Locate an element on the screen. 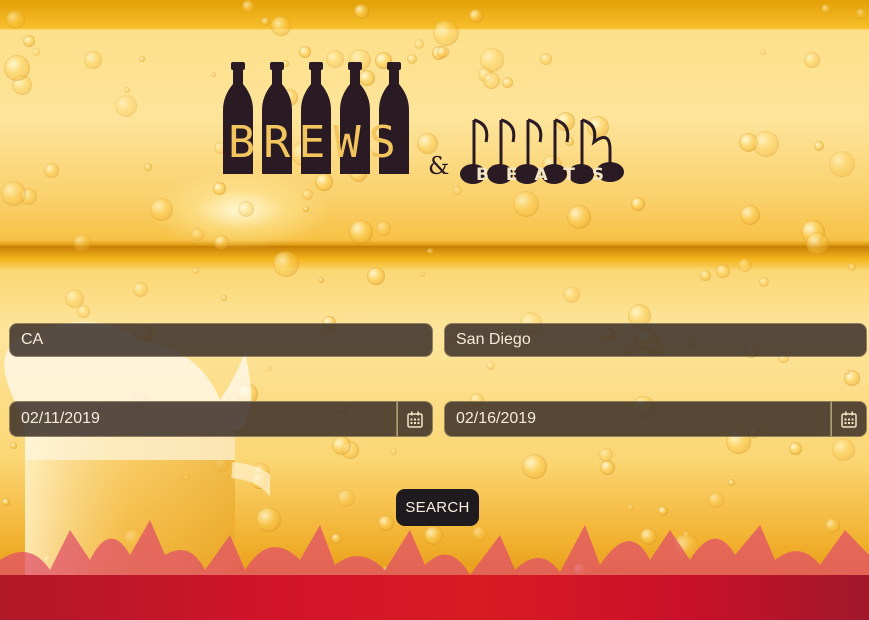 This screenshot has width=869, height=620. start-date-picker is located at coordinates (221, 419).